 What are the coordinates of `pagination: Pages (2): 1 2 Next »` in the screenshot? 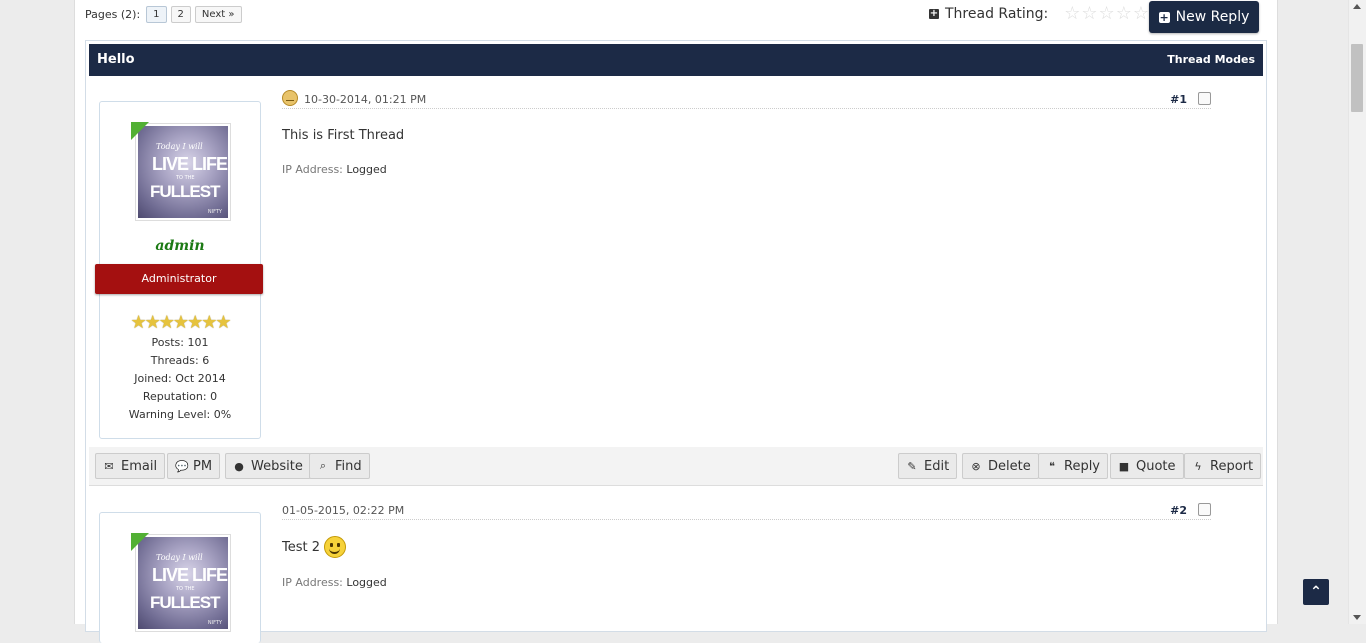 It's located at (163, 14).